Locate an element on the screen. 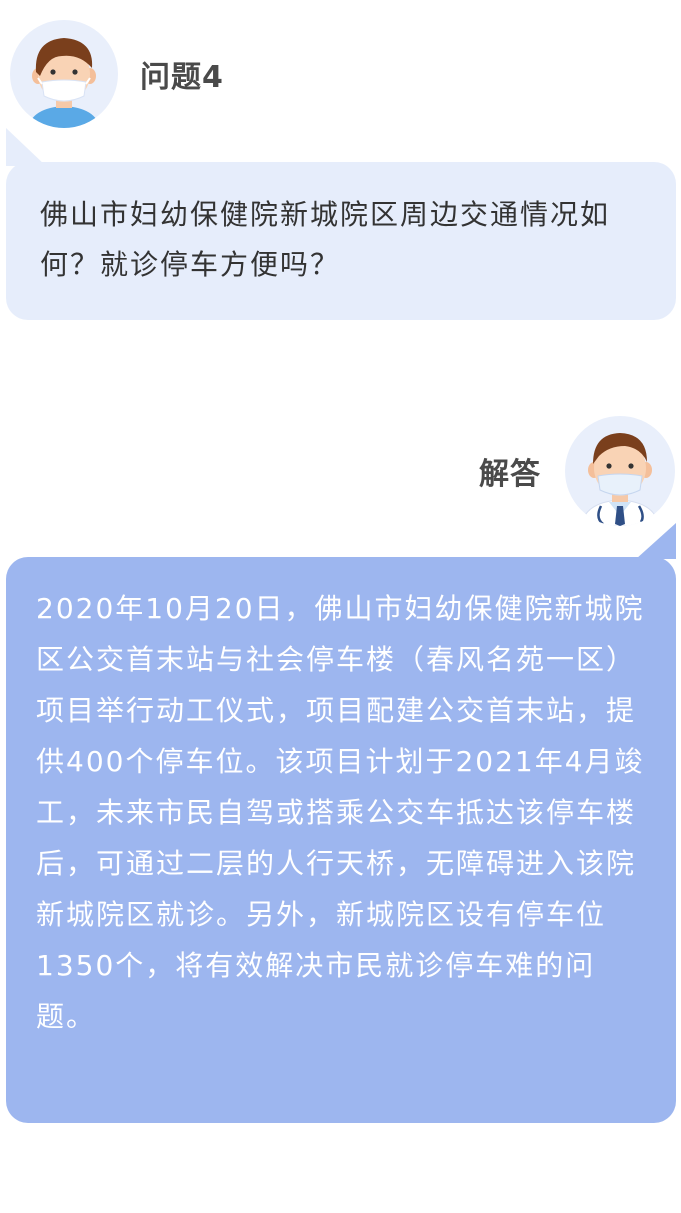 Image resolution: width=681 pixels, height=1213 pixels. answer-bubble-tail is located at coordinates (656, 541).